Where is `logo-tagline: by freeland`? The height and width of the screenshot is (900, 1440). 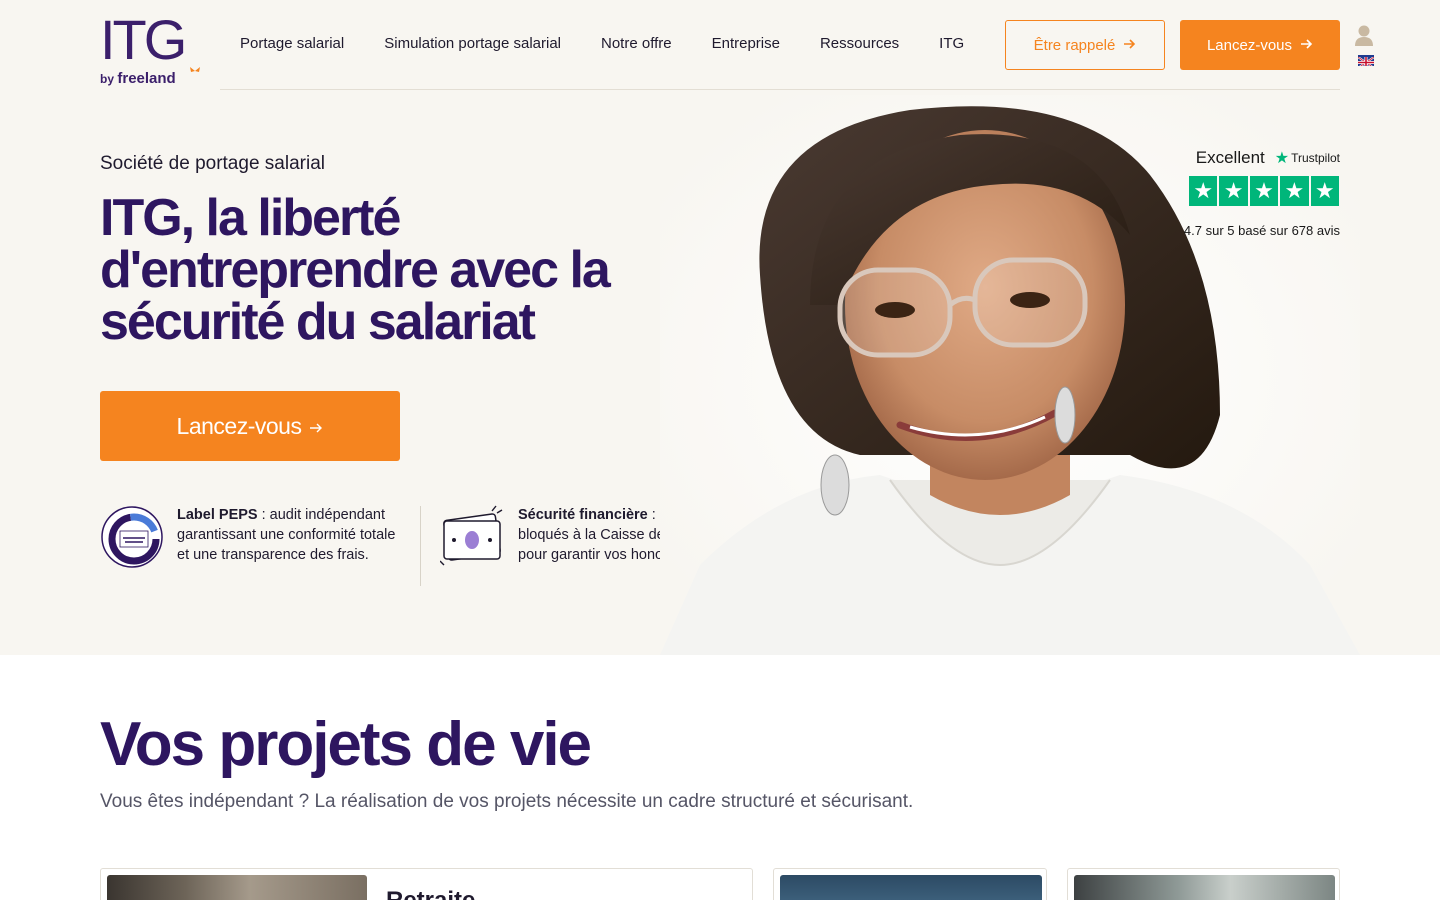 logo-tagline: by freeland is located at coordinates (138, 78).